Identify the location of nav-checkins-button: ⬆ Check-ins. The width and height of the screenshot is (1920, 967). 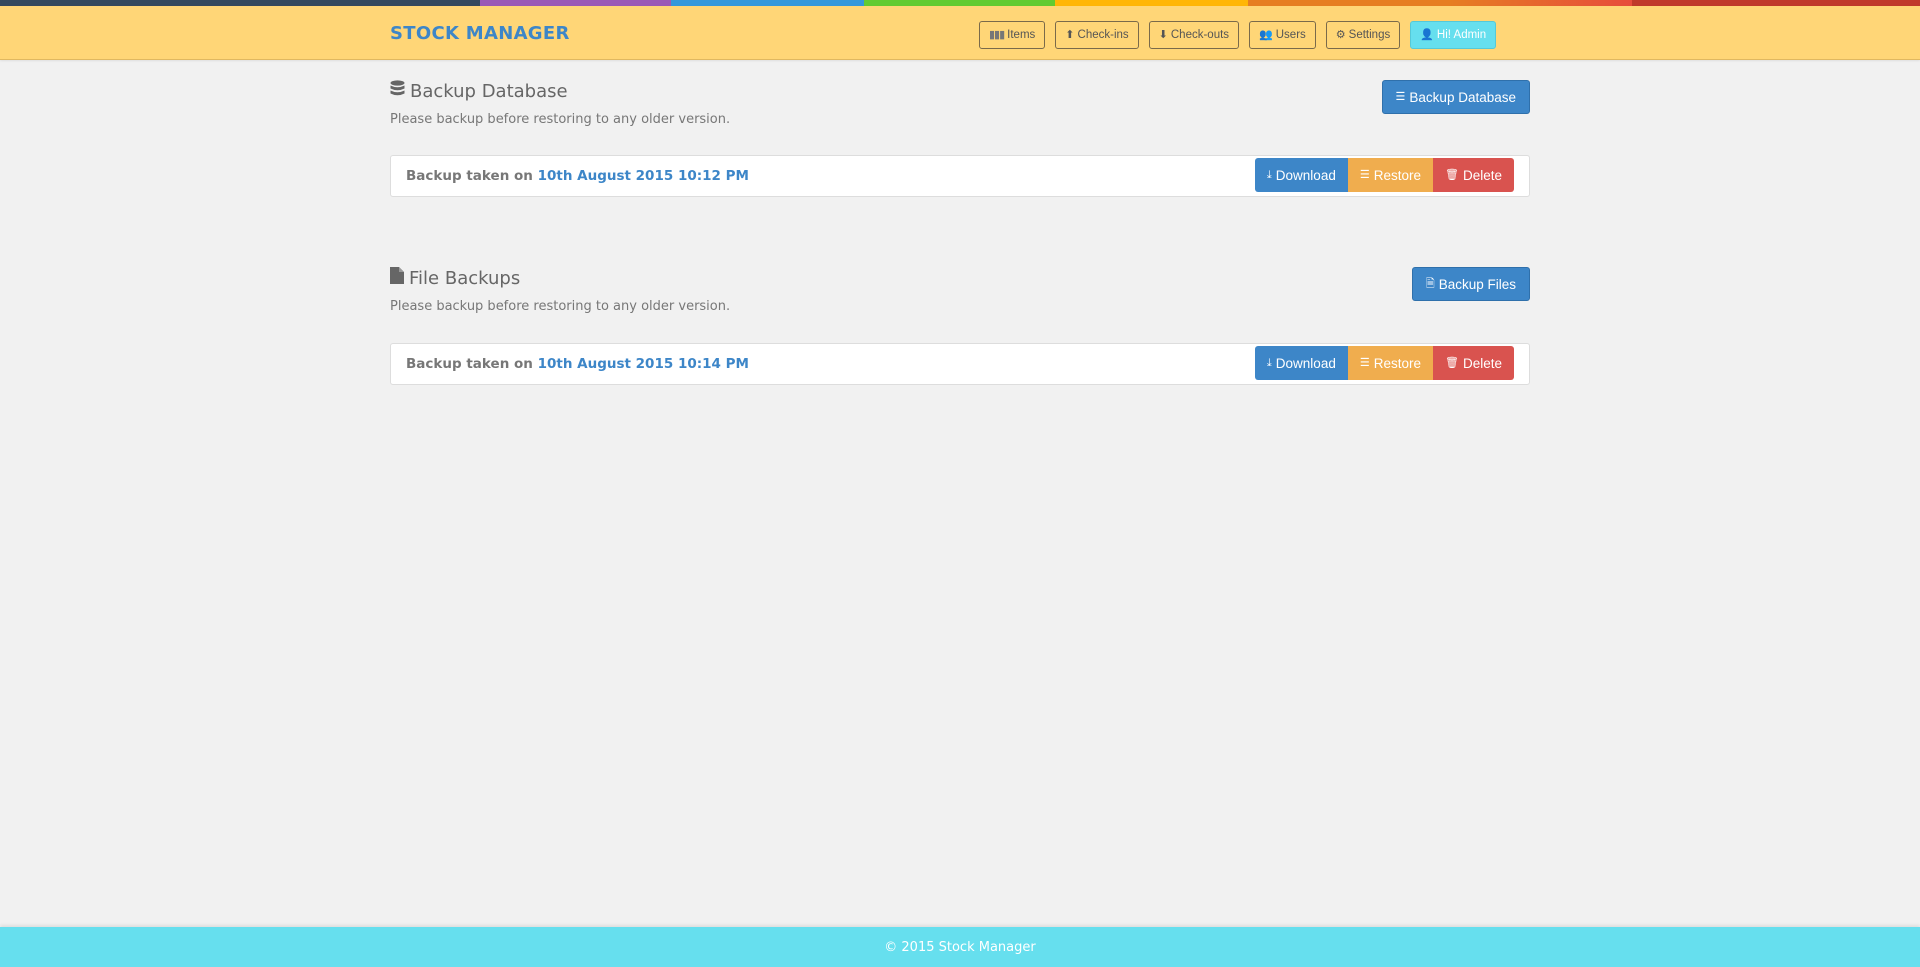
(1097, 35).